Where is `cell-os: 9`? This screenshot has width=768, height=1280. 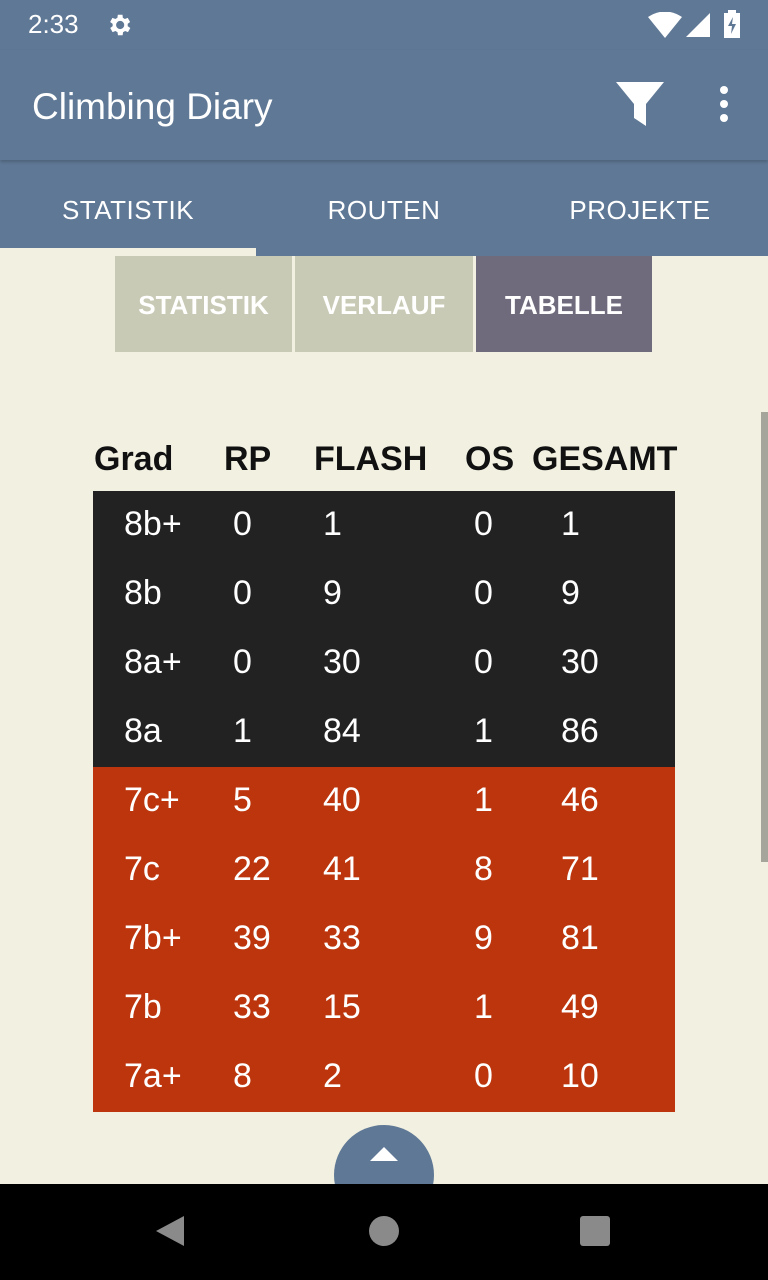 cell-os: 9 is located at coordinates (483, 938).